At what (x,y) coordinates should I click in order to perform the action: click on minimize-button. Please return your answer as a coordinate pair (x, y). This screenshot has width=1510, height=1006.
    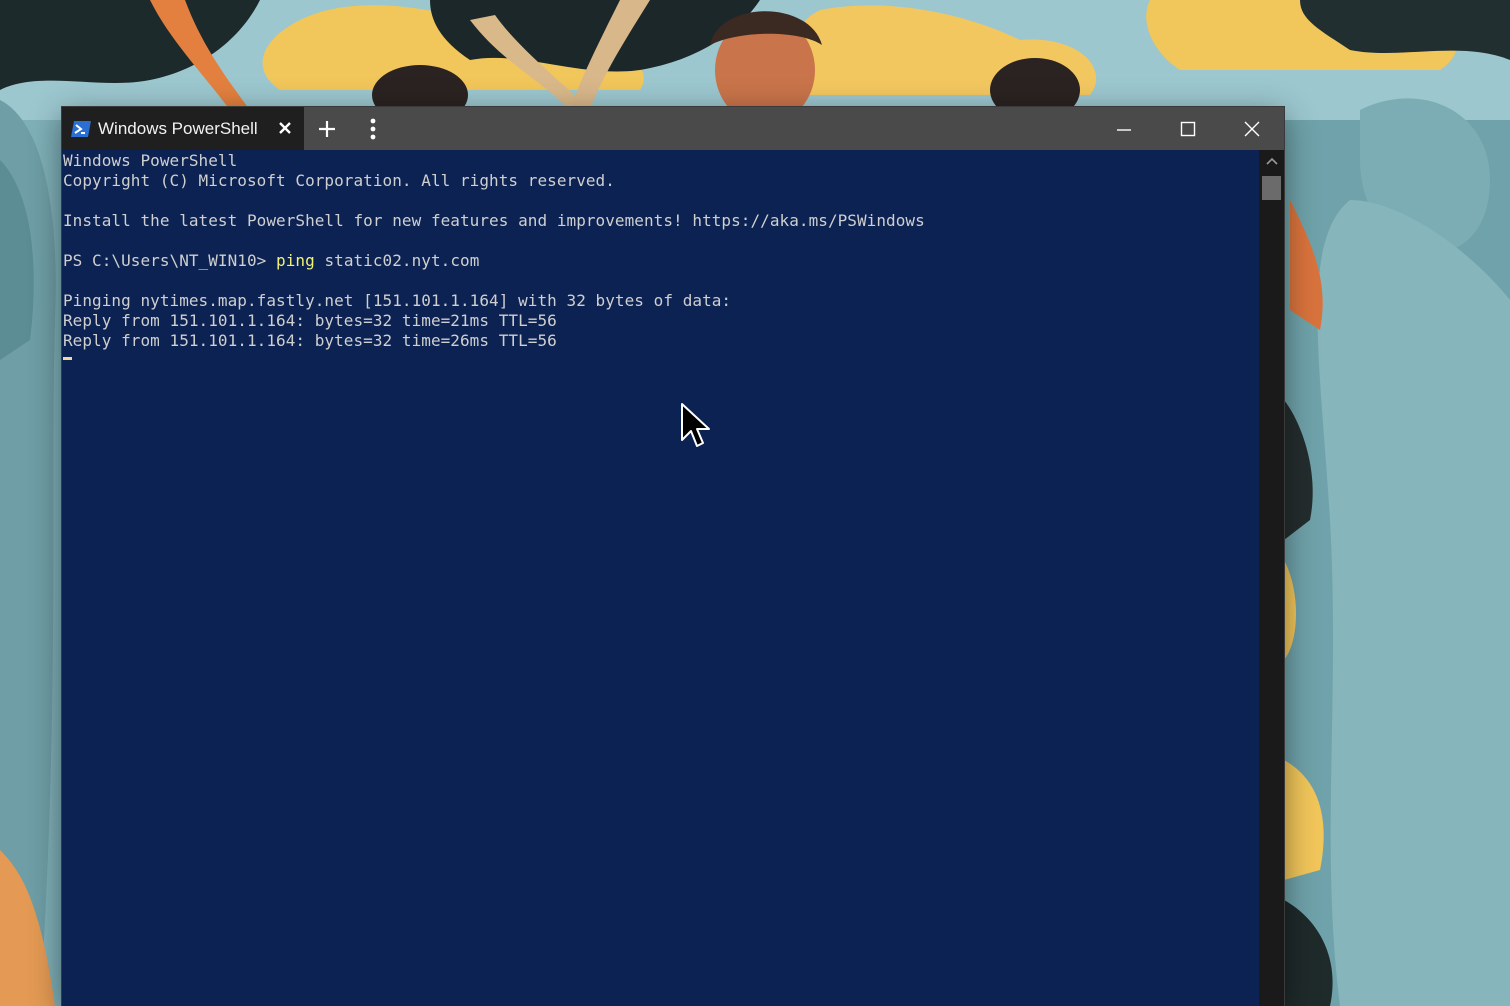
    Looking at the image, I should click on (1124, 128).